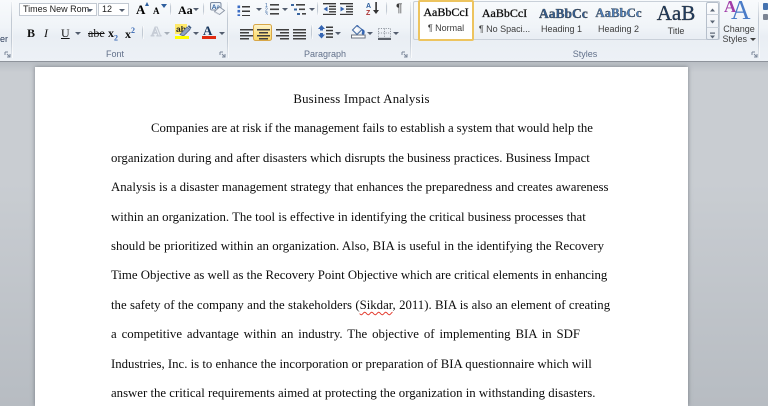  What do you see at coordinates (368, 12) in the screenshot?
I see `svg-text: Z` at bounding box center [368, 12].